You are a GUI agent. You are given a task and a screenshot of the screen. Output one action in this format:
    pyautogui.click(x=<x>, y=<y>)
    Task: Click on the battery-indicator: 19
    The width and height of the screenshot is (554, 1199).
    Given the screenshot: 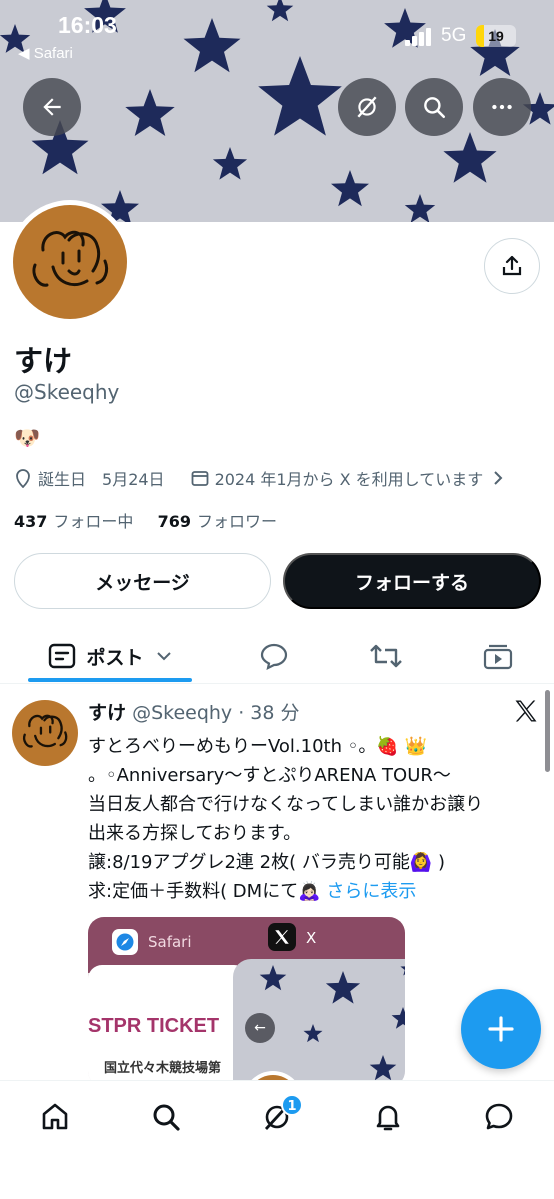 What is the action you would take?
    pyautogui.click(x=496, y=36)
    